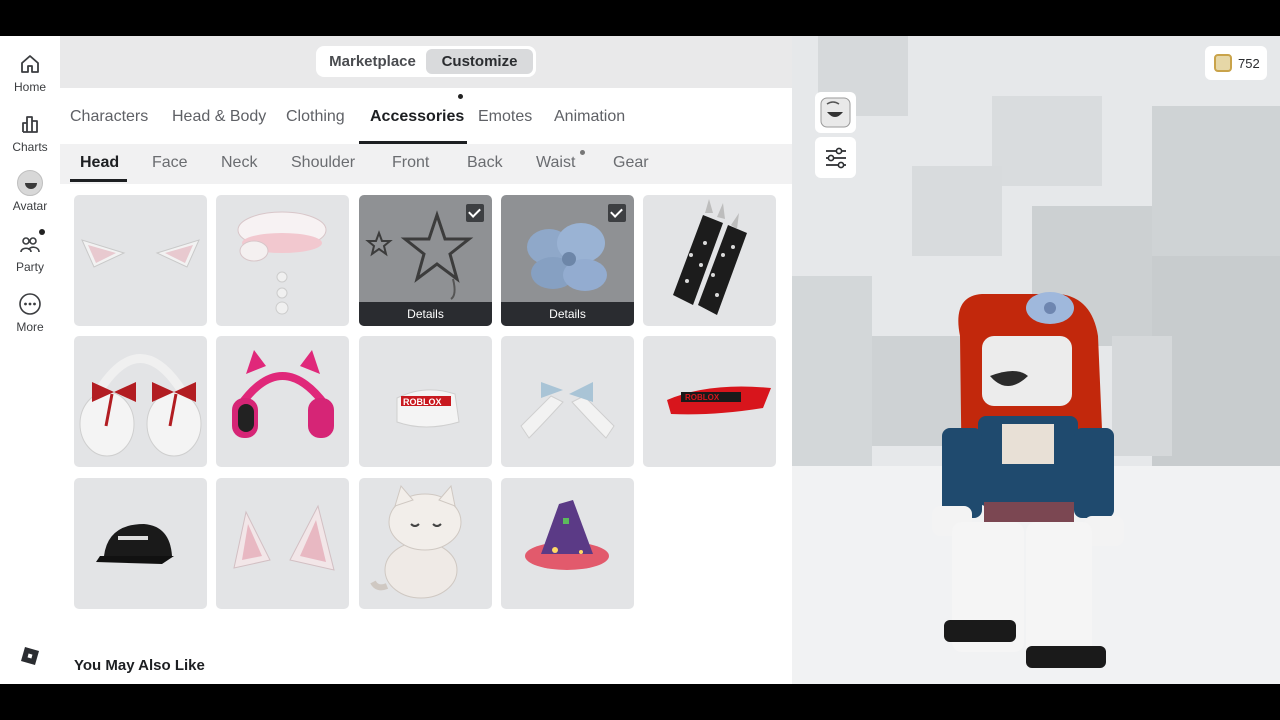 This screenshot has height=720, width=1280. Describe the element at coordinates (1249, 63) in the screenshot. I see `robux-amount: 752` at that location.